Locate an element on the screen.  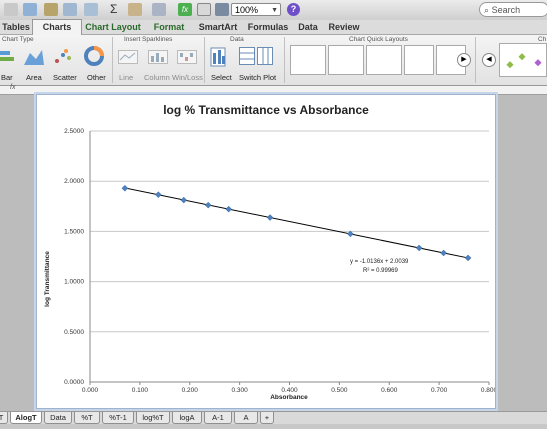
sheet-tab-percent-t-inverse: %T-1 is located at coordinates (118, 418).